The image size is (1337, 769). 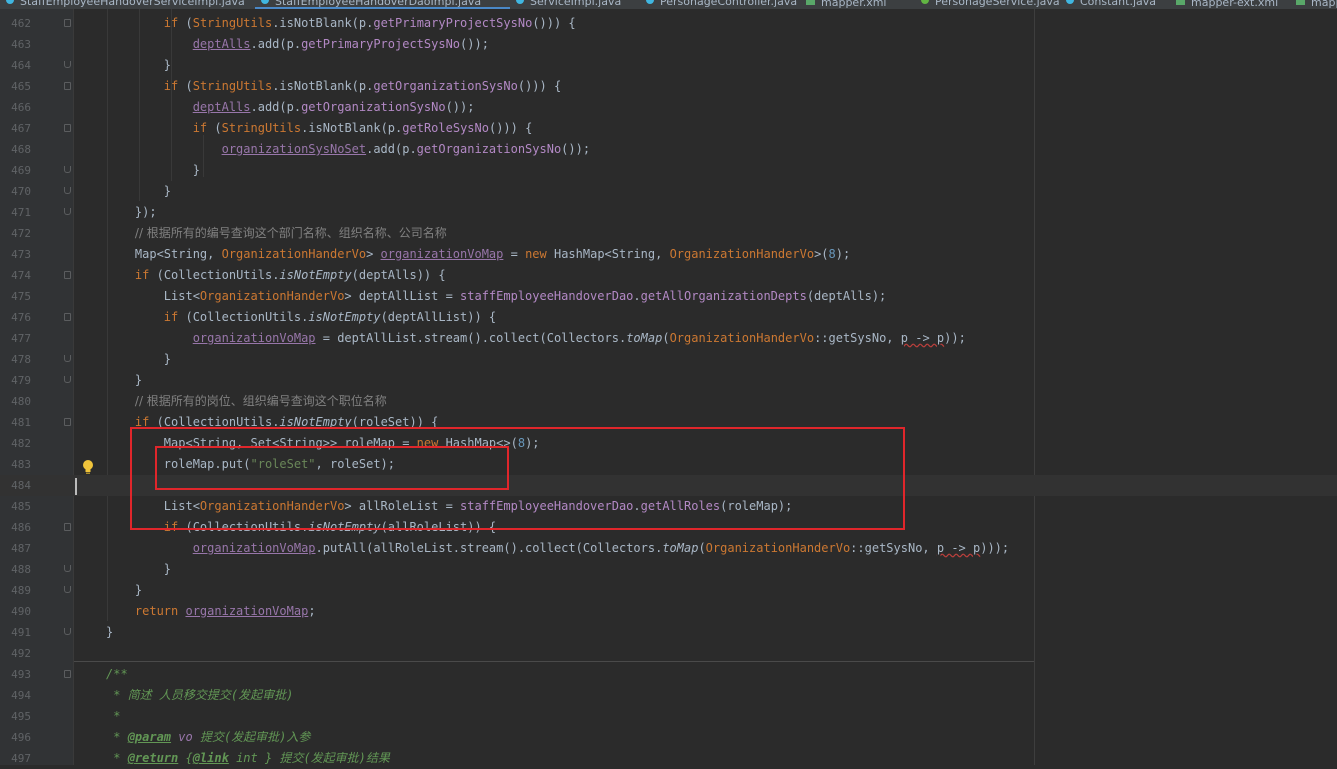 What do you see at coordinates (1230, 4) in the screenshot?
I see `editor-tab: mapper-ext.xml` at bounding box center [1230, 4].